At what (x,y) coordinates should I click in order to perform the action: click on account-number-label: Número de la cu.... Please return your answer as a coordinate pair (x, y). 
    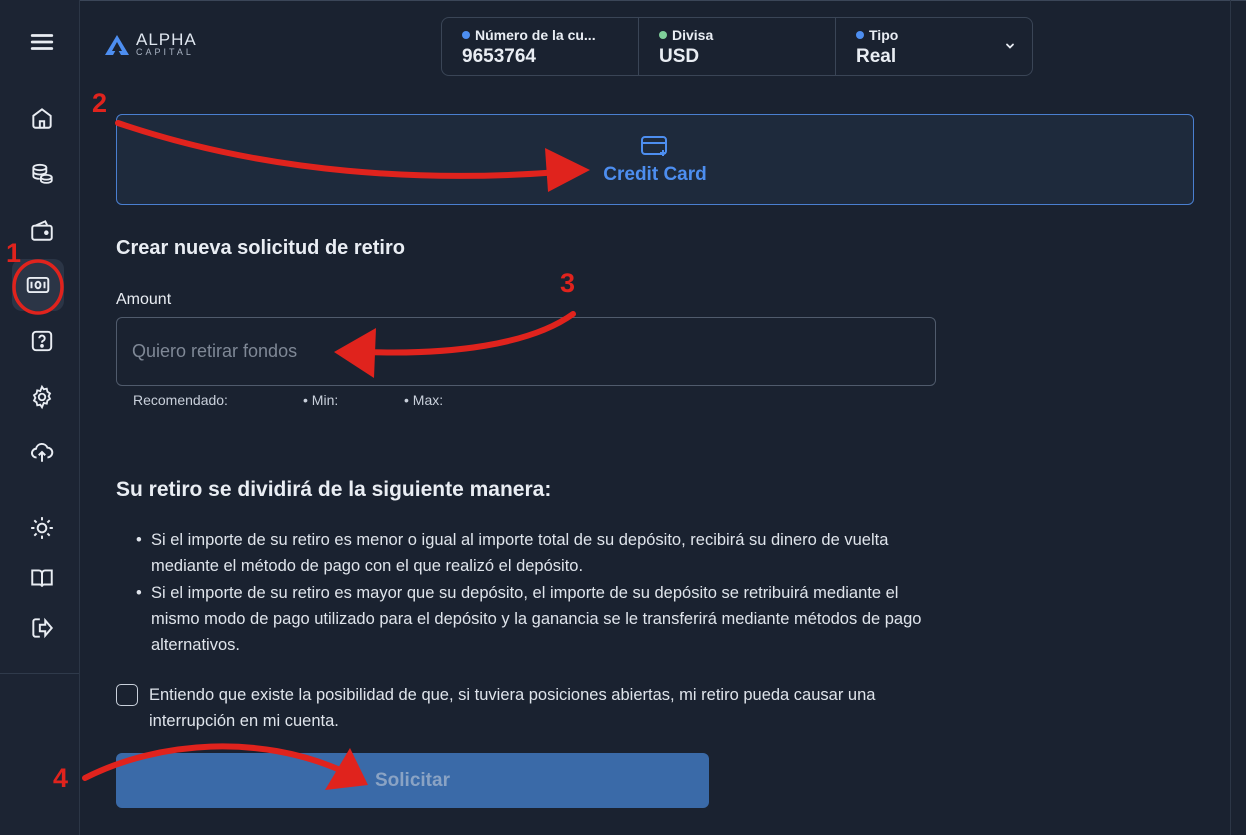
    Looking at the image, I should click on (535, 35).